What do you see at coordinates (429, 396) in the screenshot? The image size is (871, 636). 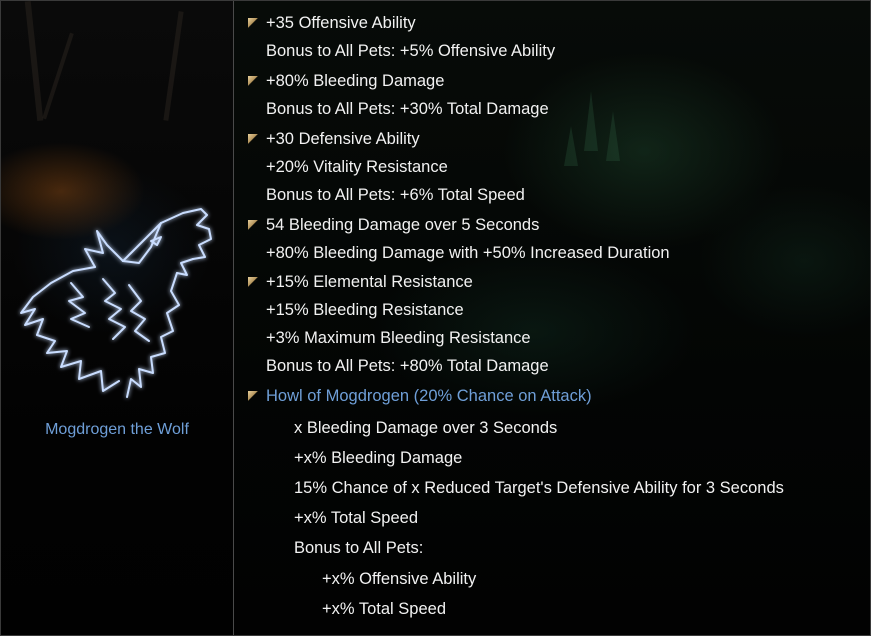 I see `celestial-power-name: Howl of Mogdrogen (20% Chance on Attack)` at bounding box center [429, 396].